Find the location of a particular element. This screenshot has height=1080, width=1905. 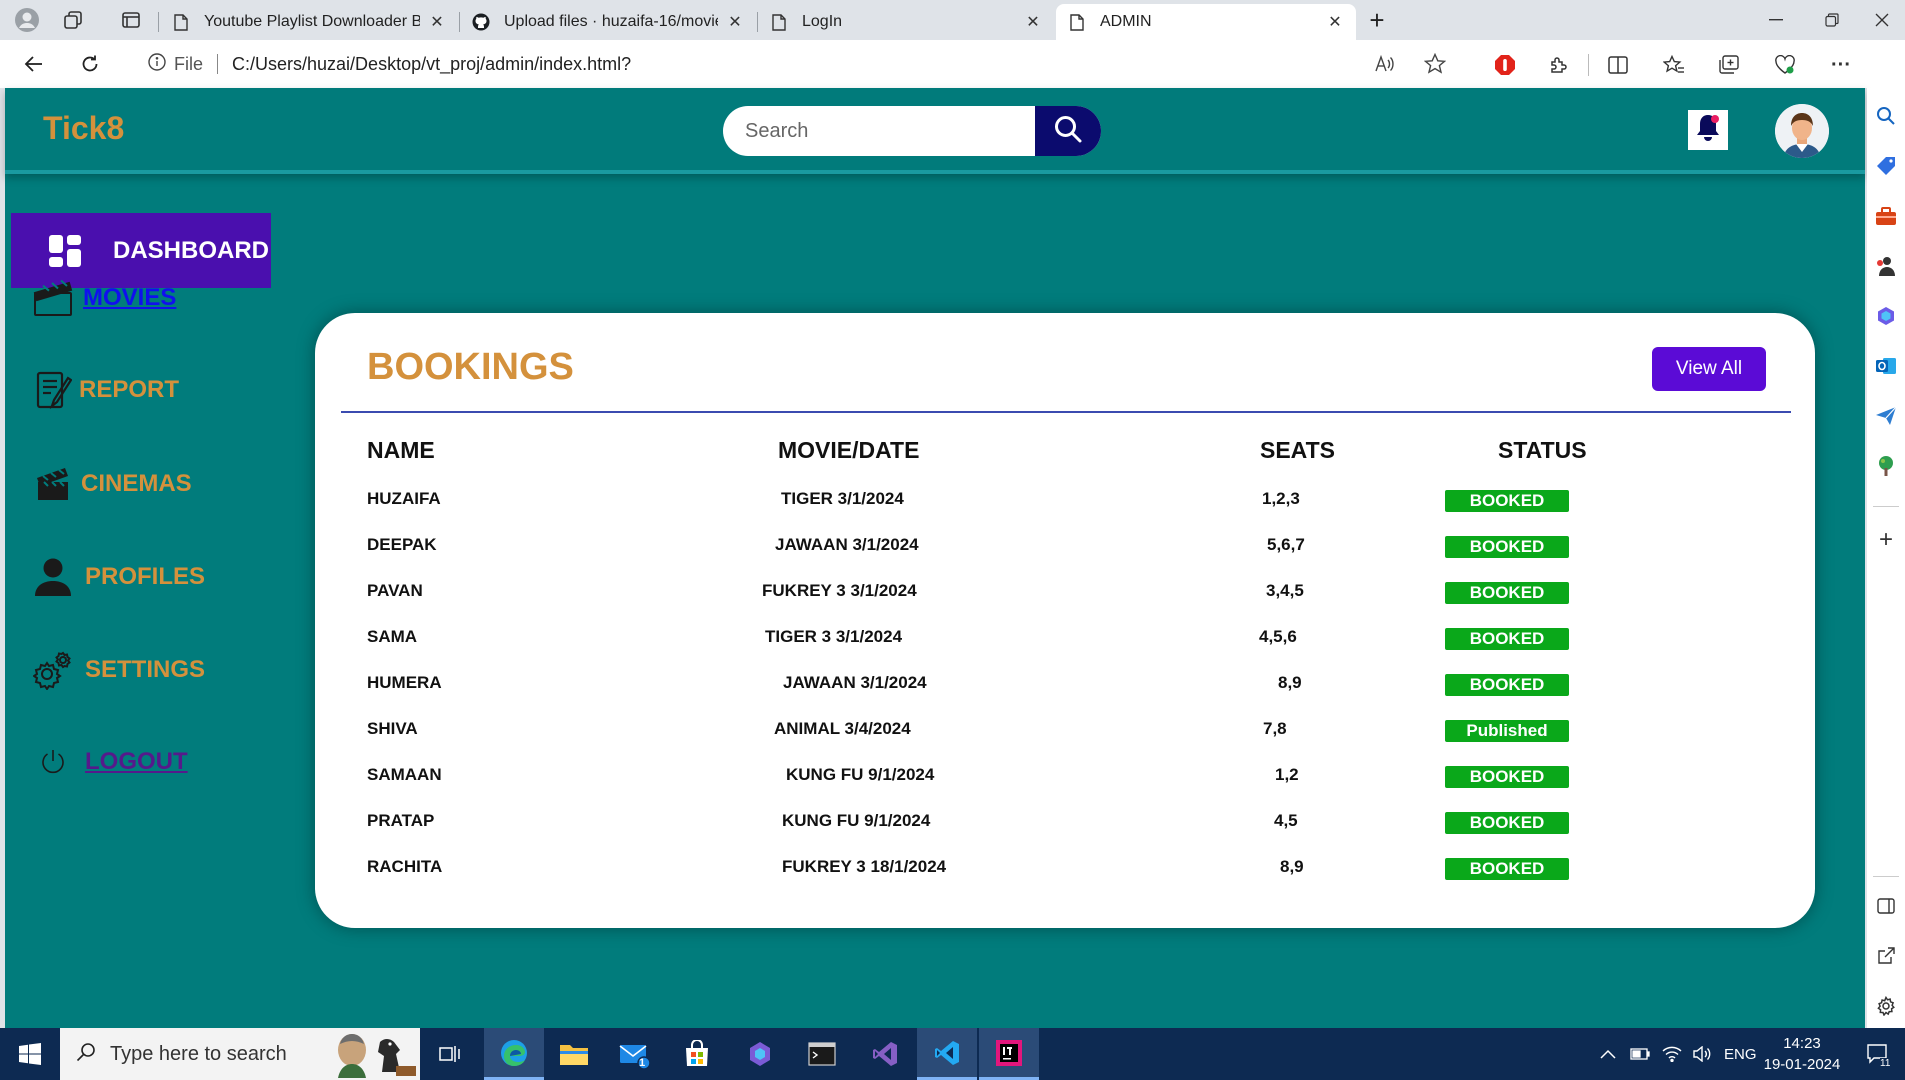

table-row: SAMA TIGER 3 3/1/2024 4,5,6 BOOKED is located at coordinates (1065, 650).